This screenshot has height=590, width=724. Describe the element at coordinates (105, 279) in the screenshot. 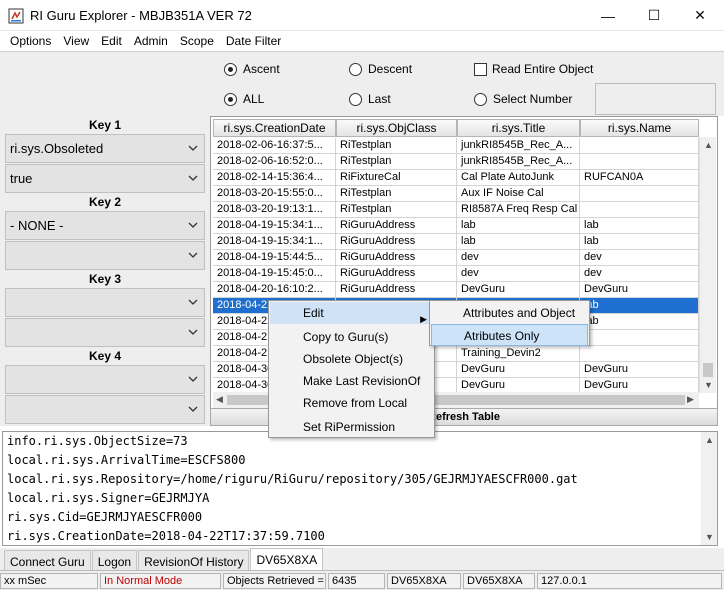

I see `key3-label: Key 3` at that location.